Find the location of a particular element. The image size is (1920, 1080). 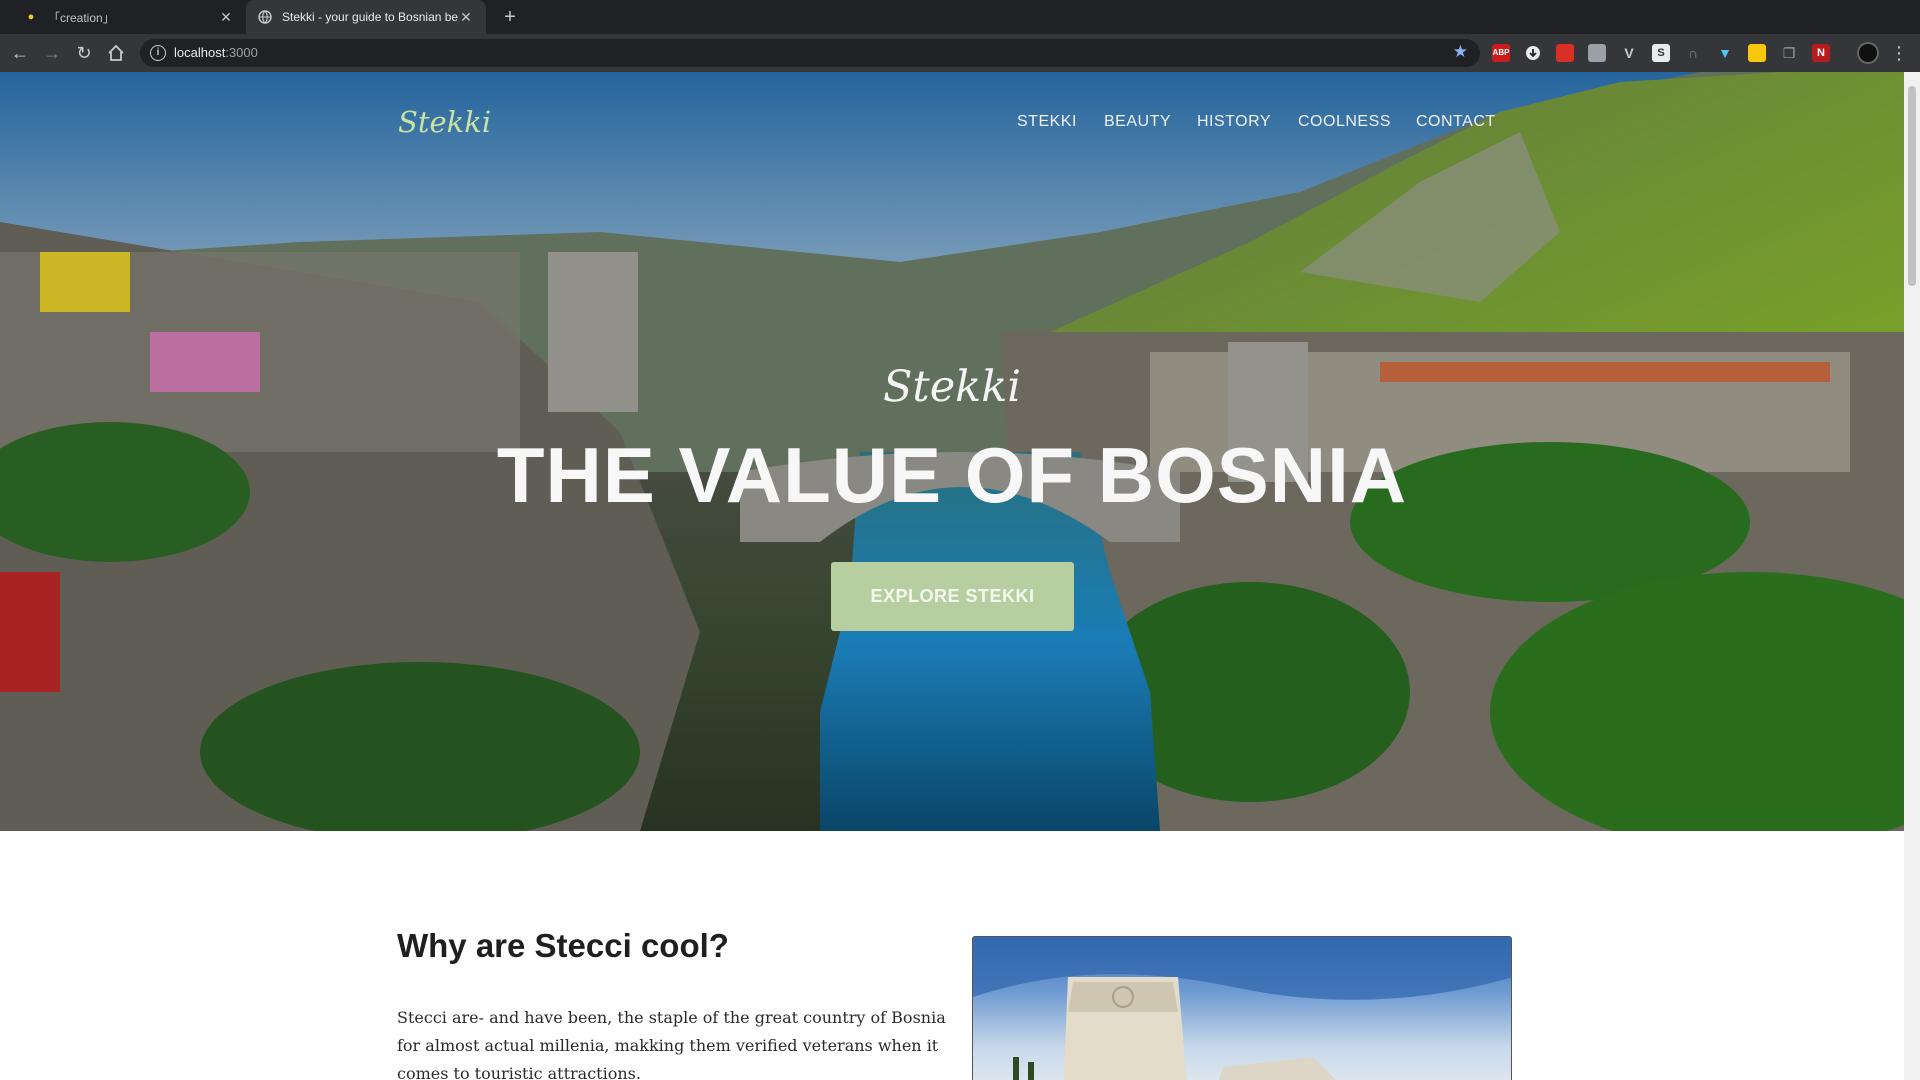

profile-avatar is located at coordinates (1868, 53).